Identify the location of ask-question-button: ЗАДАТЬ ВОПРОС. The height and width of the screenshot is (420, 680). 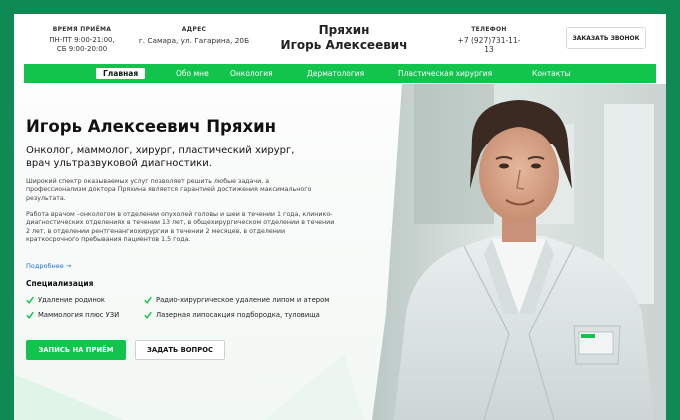
(180, 350).